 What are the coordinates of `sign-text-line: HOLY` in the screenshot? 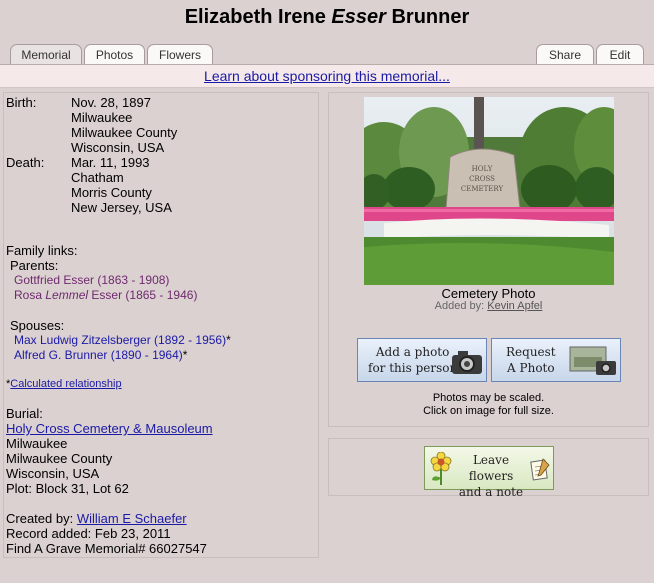 It's located at (482, 169).